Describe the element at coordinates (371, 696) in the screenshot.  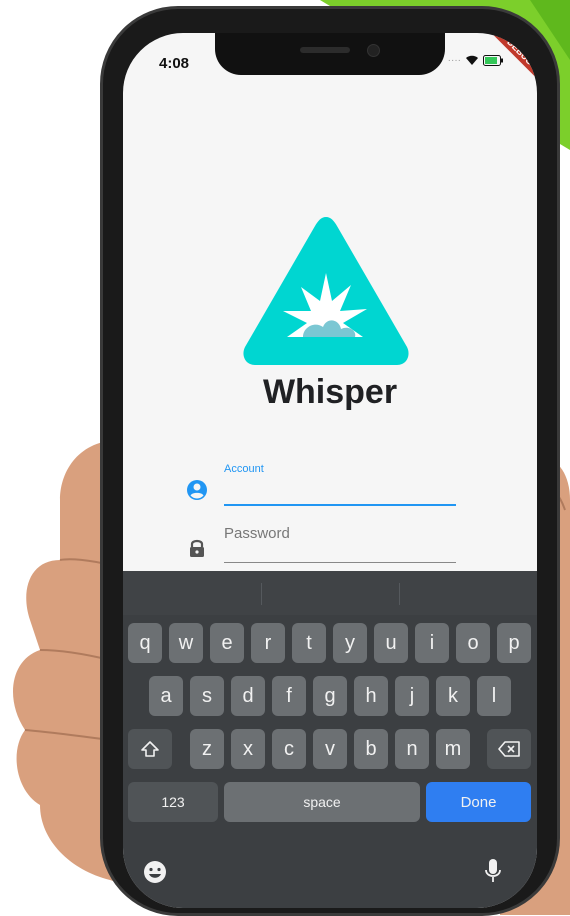
I see `key-h: h` at that location.